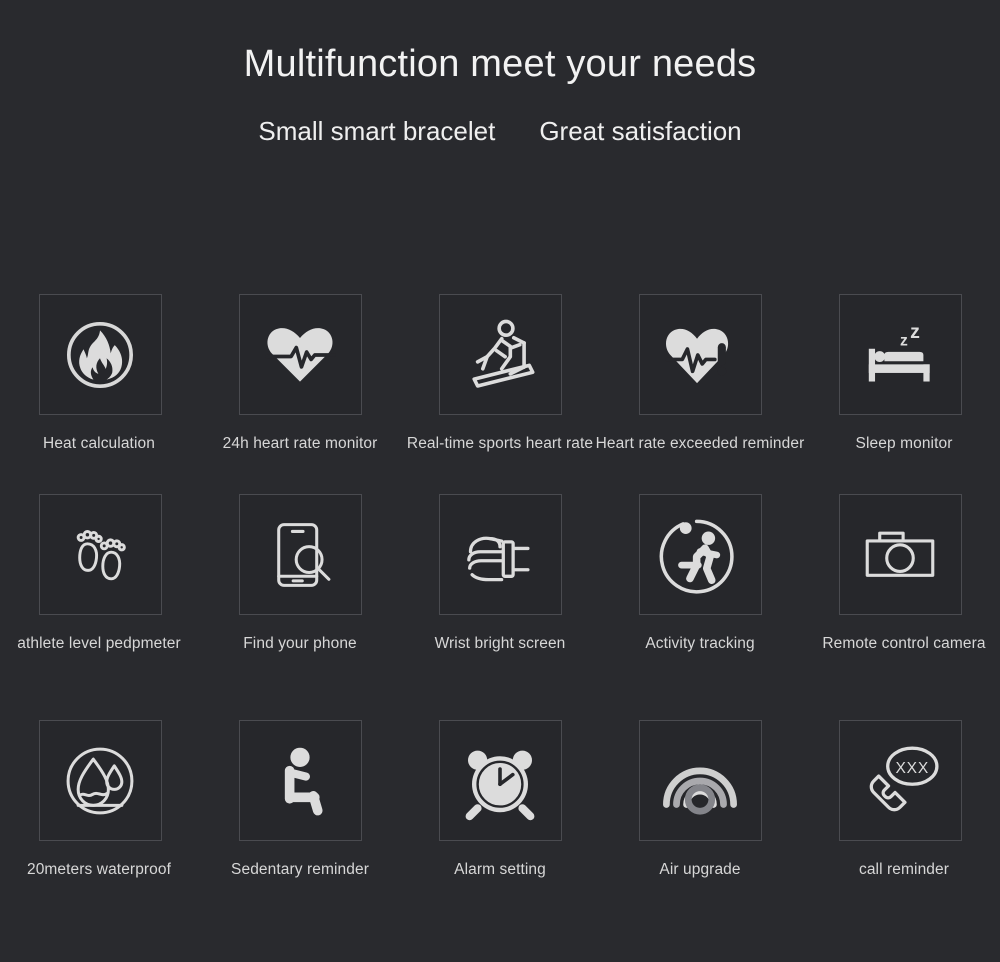 The image size is (1000, 962). I want to click on feature-cell-call-reminder: XXX call reminder, so click(900, 820).